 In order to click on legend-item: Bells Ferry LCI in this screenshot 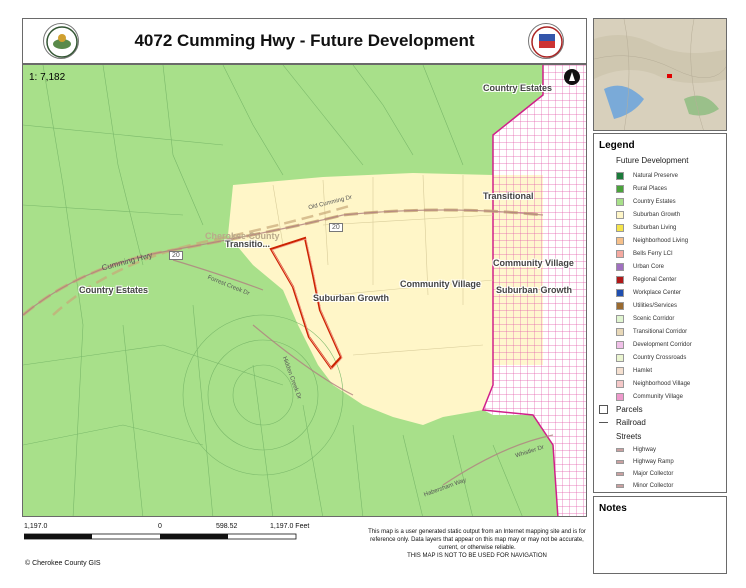, I will do `click(636, 253)`.